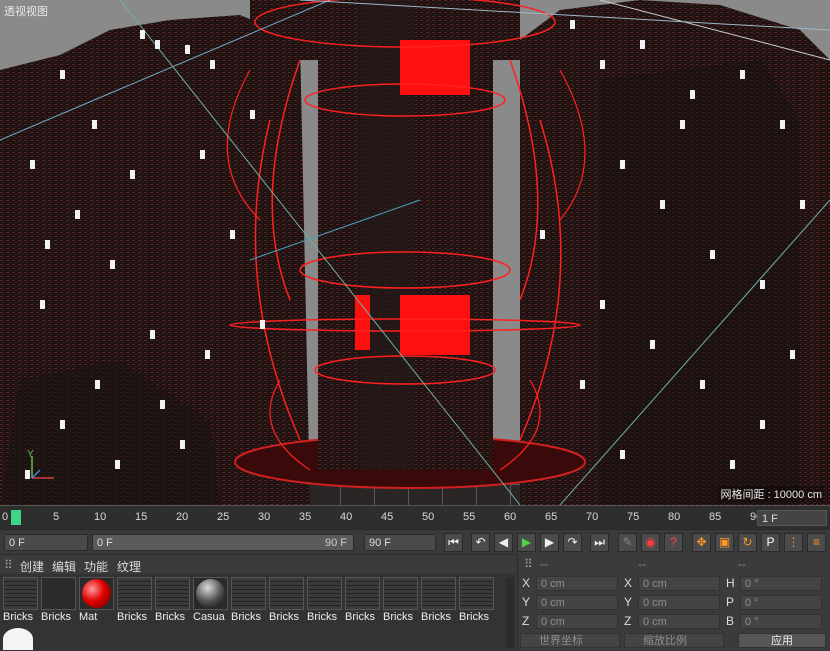  Describe the element at coordinates (633, 517) in the screenshot. I see `tick-label: 75` at that location.